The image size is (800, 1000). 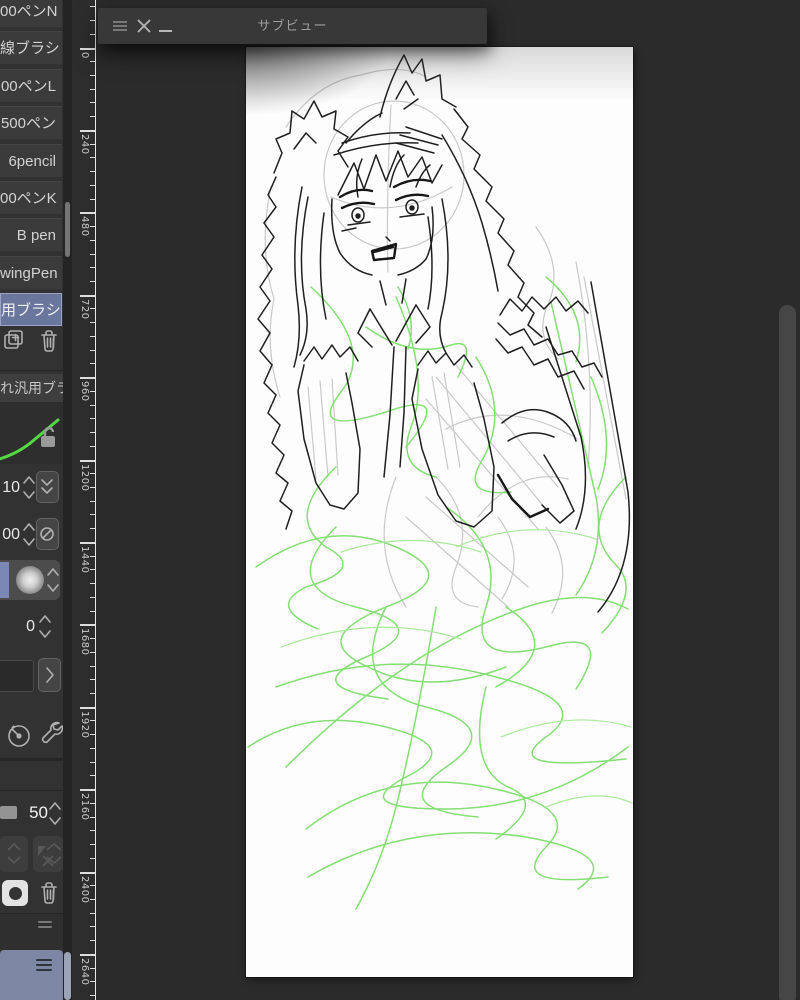 I want to click on opacity-stepper-arrows, so click(x=55, y=814).